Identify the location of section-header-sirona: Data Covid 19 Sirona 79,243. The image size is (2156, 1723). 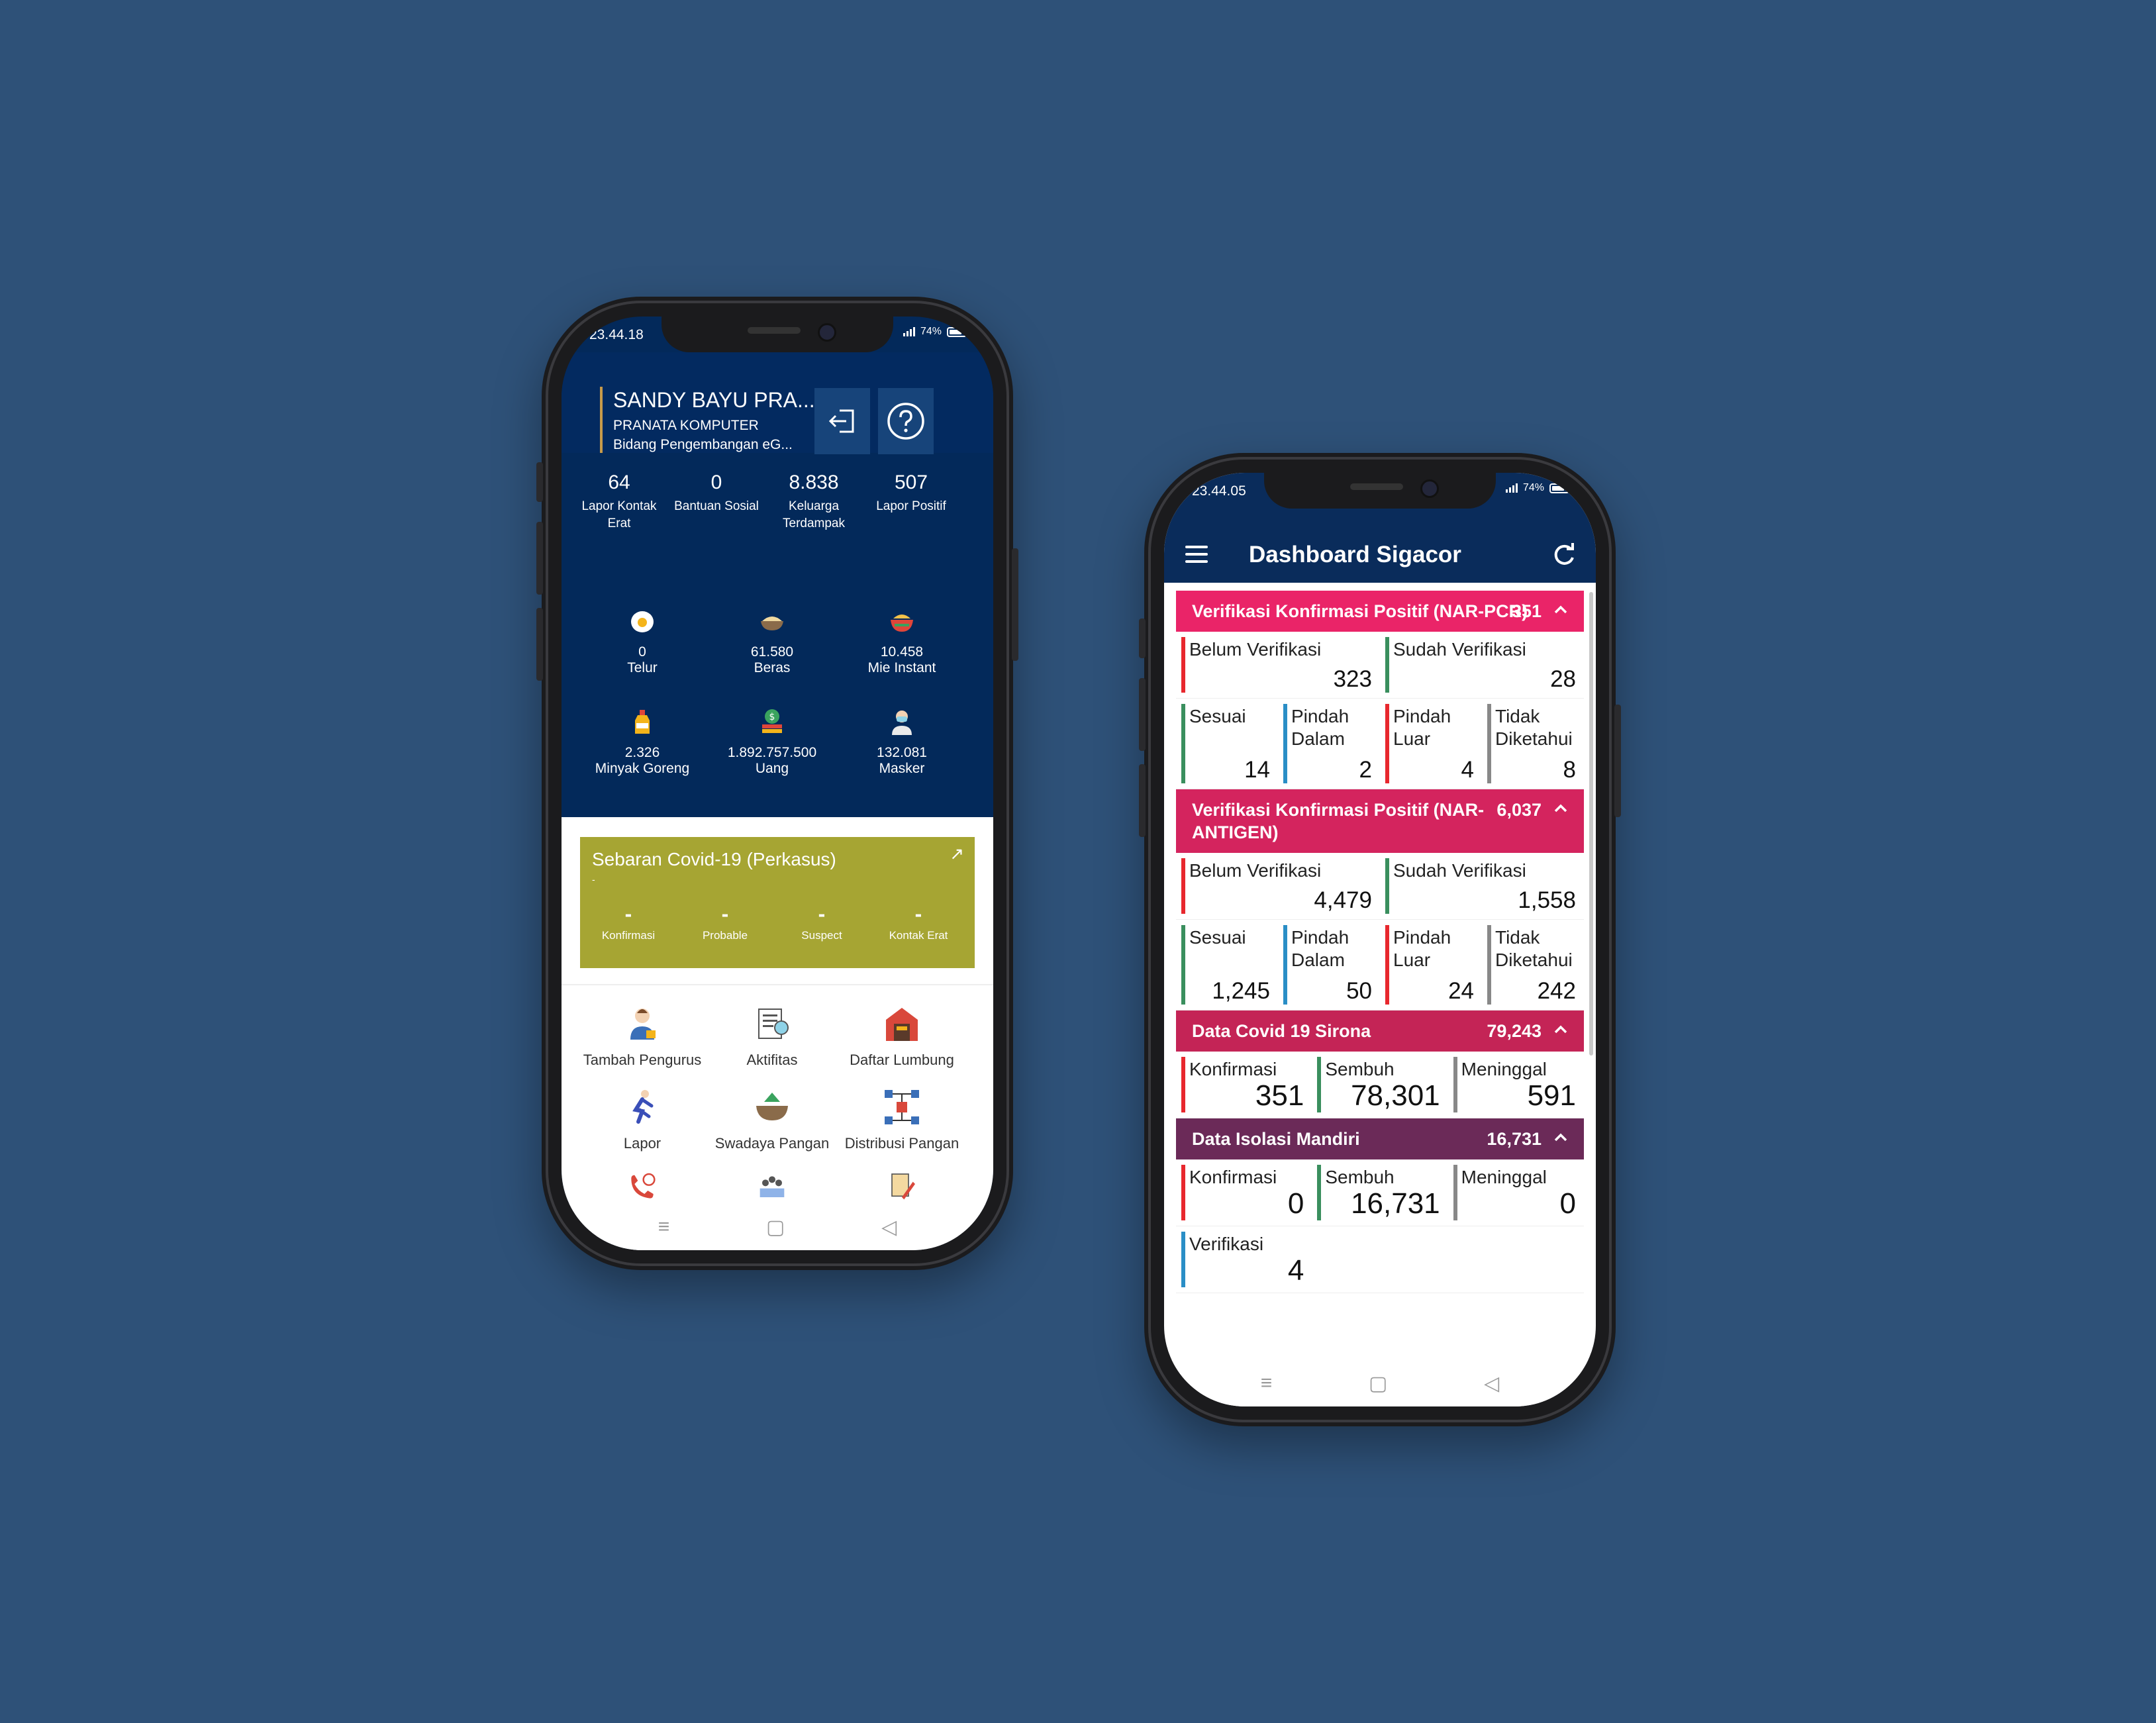
(1380, 1031).